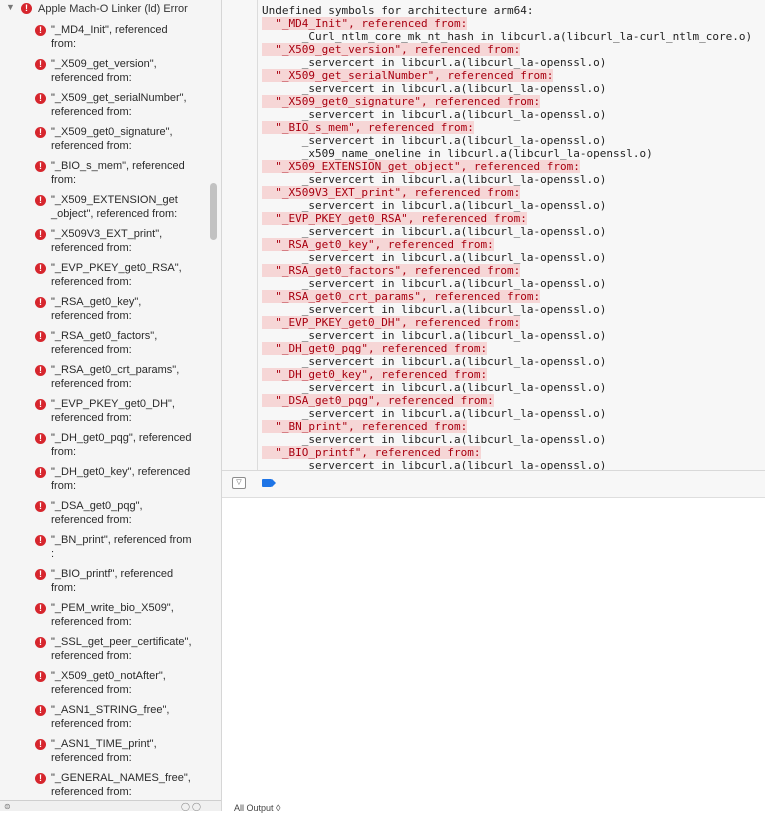 The height and width of the screenshot is (813, 765). Describe the element at coordinates (391, 270) in the screenshot. I see `log-line-text: "_RSA_get0_factors", referenced from:` at that location.